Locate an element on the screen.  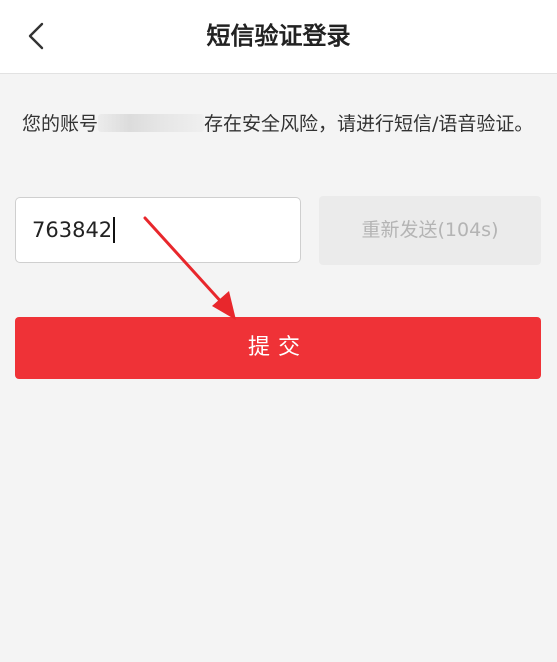
page-title: 短信验证登录 is located at coordinates (278, 36).